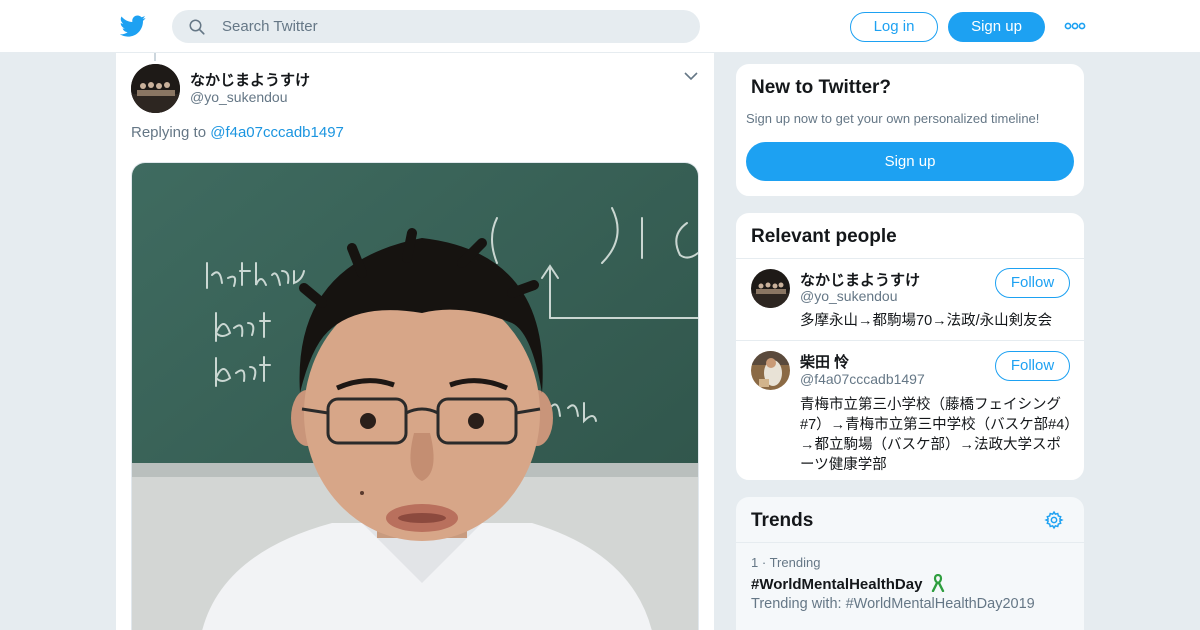  I want to click on signup-card-button: Sign up, so click(910, 161).